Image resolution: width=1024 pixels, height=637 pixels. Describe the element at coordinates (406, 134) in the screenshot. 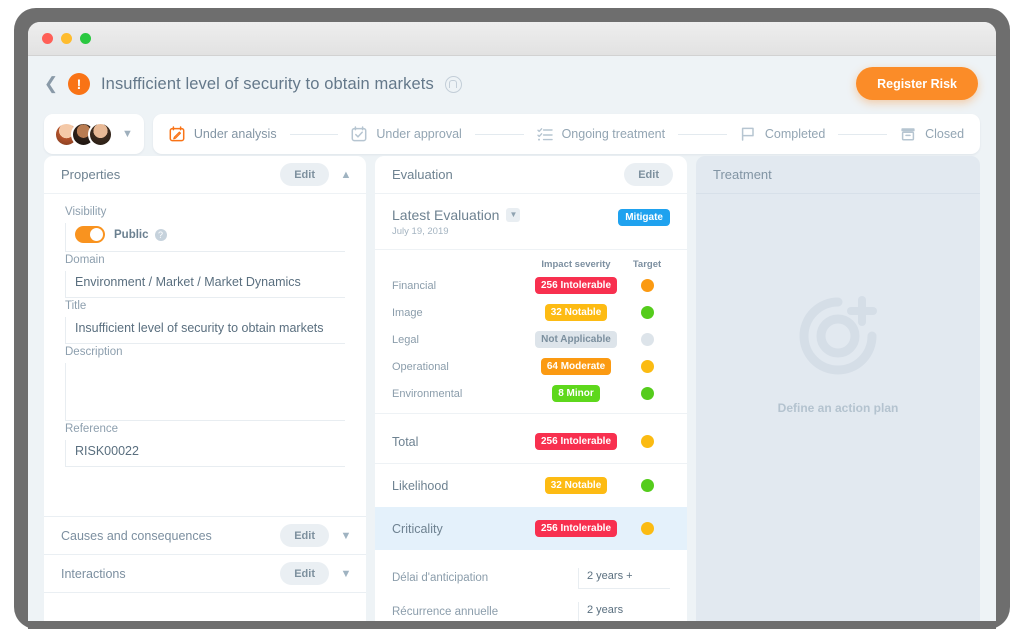

I see `workflow-step-under-approval: Under approval` at that location.